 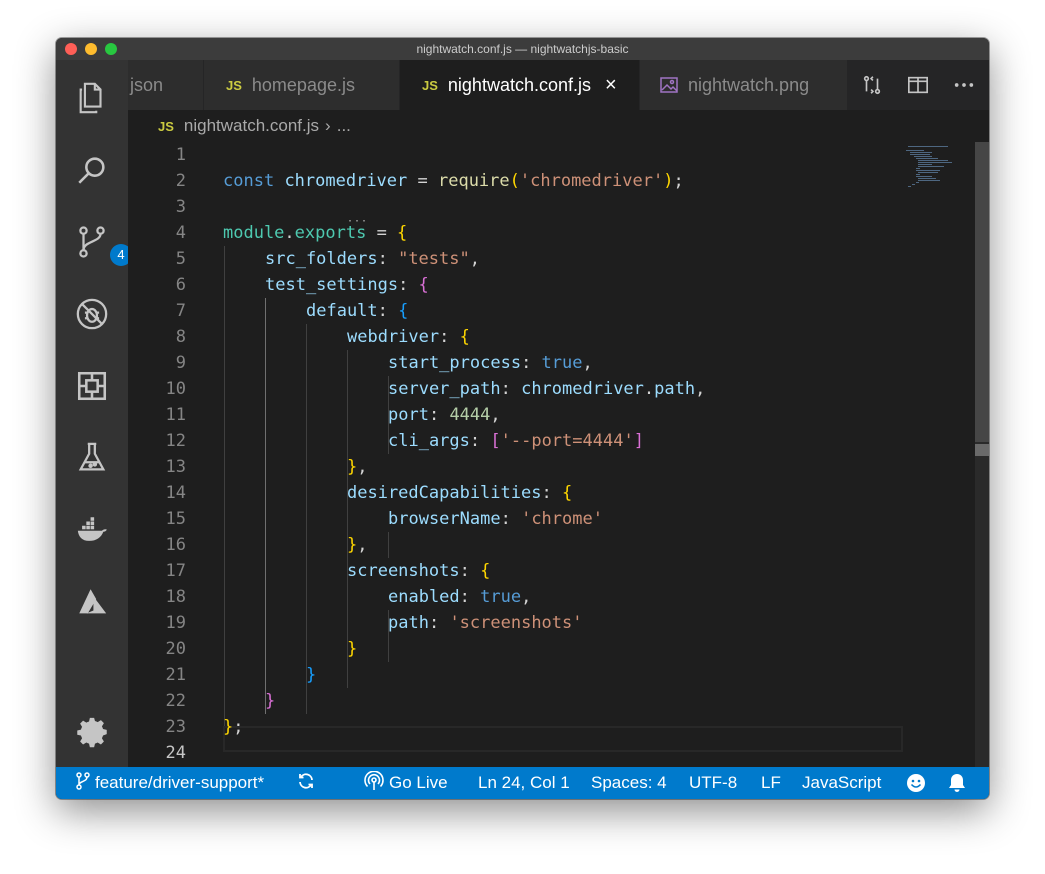 What do you see at coordinates (204, 727) in the screenshot?
I see `code-line: 23};` at bounding box center [204, 727].